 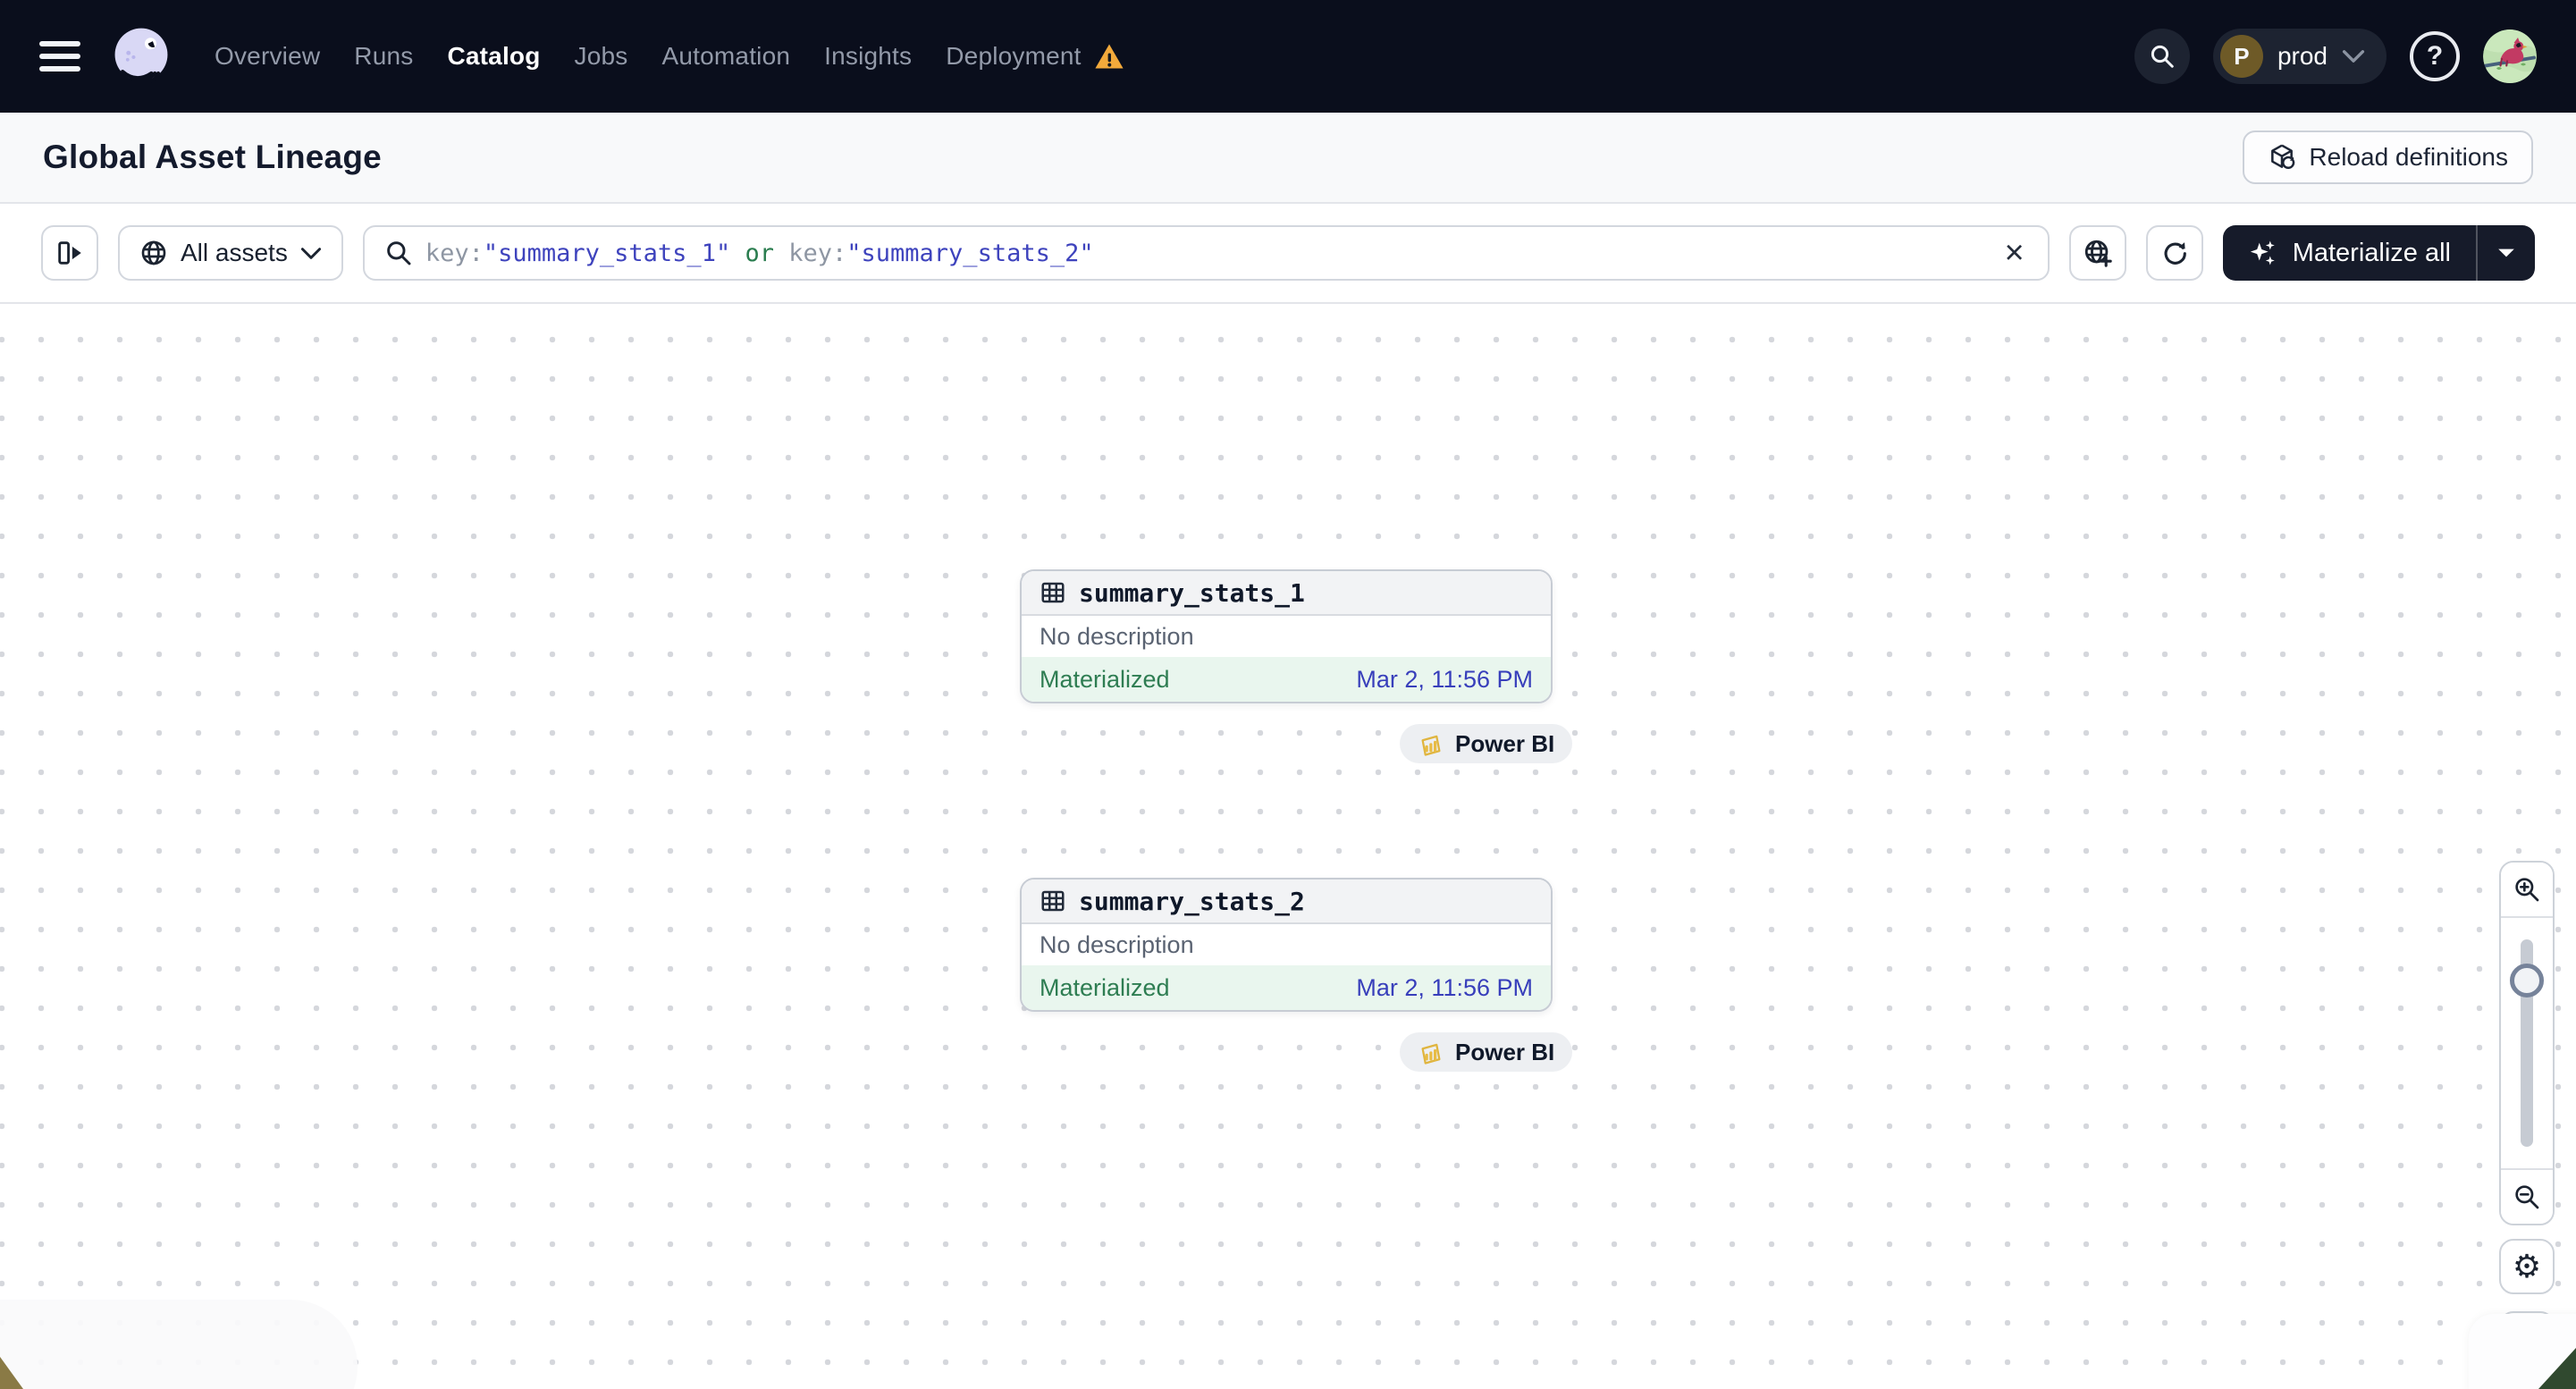 I want to click on bottom-left-wedge-decoration, so click(x=12, y=1373).